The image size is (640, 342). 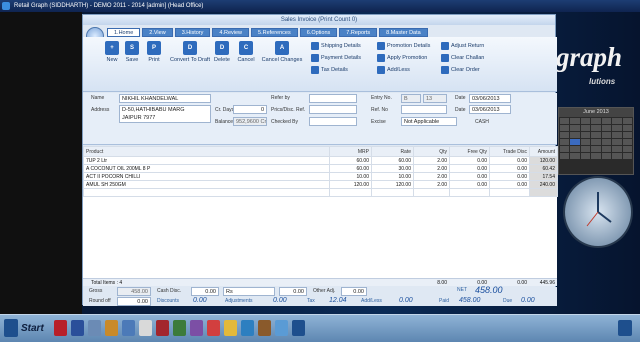 What do you see at coordinates (392, 176) in the screenshot?
I see `cell-rate: 10.00` at bounding box center [392, 176].